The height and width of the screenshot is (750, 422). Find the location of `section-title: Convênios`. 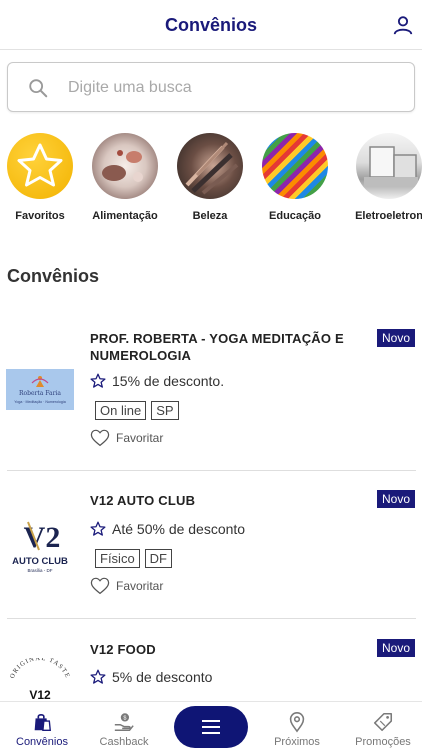

section-title: Convênios is located at coordinates (53, 276).